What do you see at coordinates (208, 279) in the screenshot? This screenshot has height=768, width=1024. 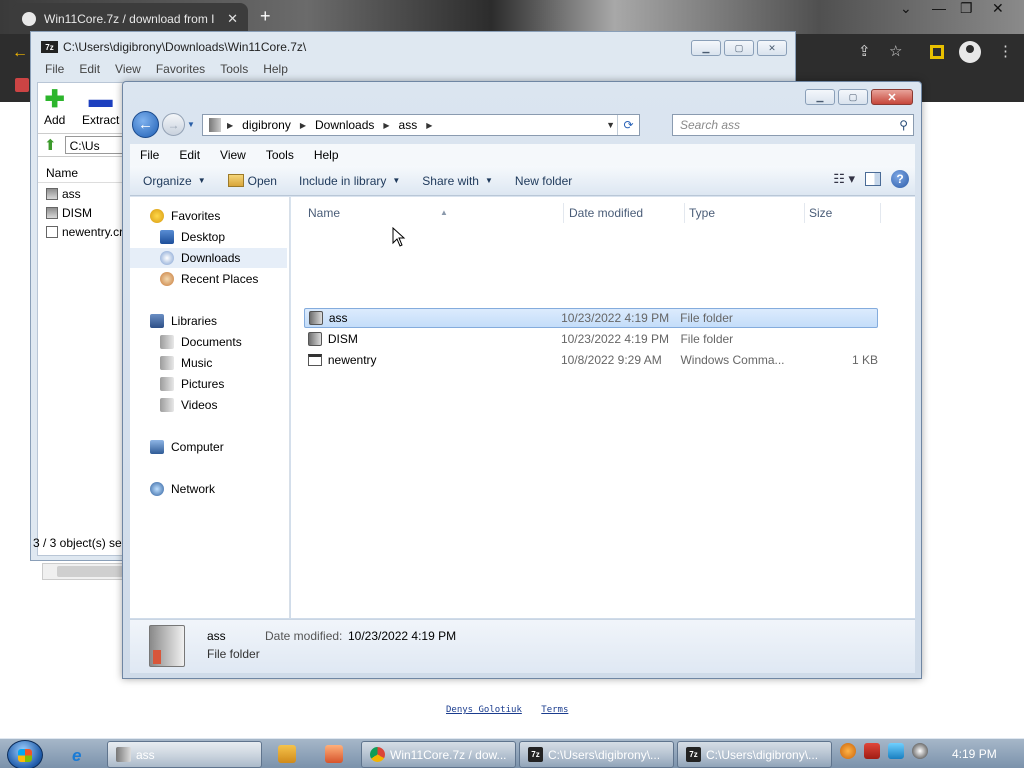 I see `sidebar-item-recent-places: Recent Places` at bounding box center [208, 279].